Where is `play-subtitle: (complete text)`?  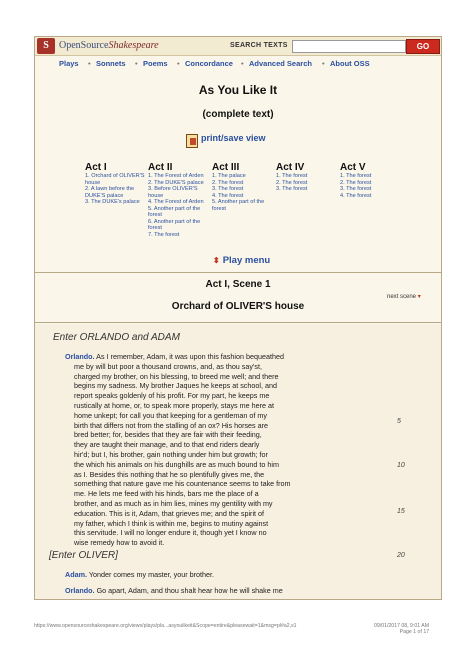
play-subtitle: (complete text) is located at coordinates (238, 114).